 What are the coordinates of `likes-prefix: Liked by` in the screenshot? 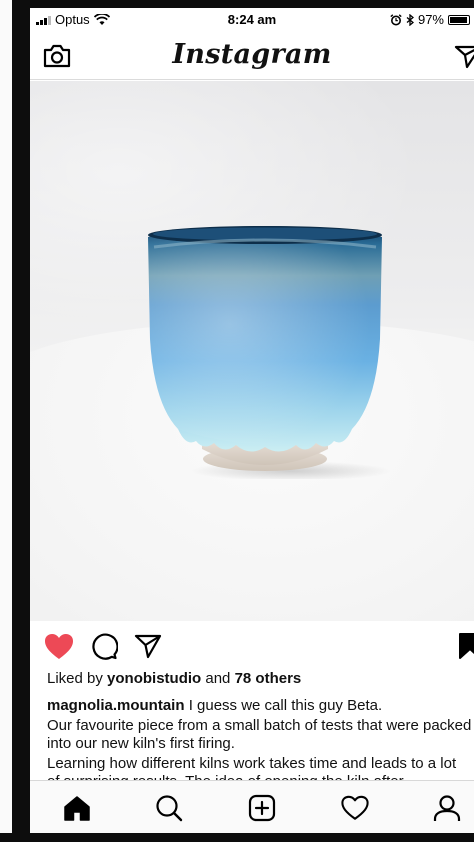 It's located at (75, 678).